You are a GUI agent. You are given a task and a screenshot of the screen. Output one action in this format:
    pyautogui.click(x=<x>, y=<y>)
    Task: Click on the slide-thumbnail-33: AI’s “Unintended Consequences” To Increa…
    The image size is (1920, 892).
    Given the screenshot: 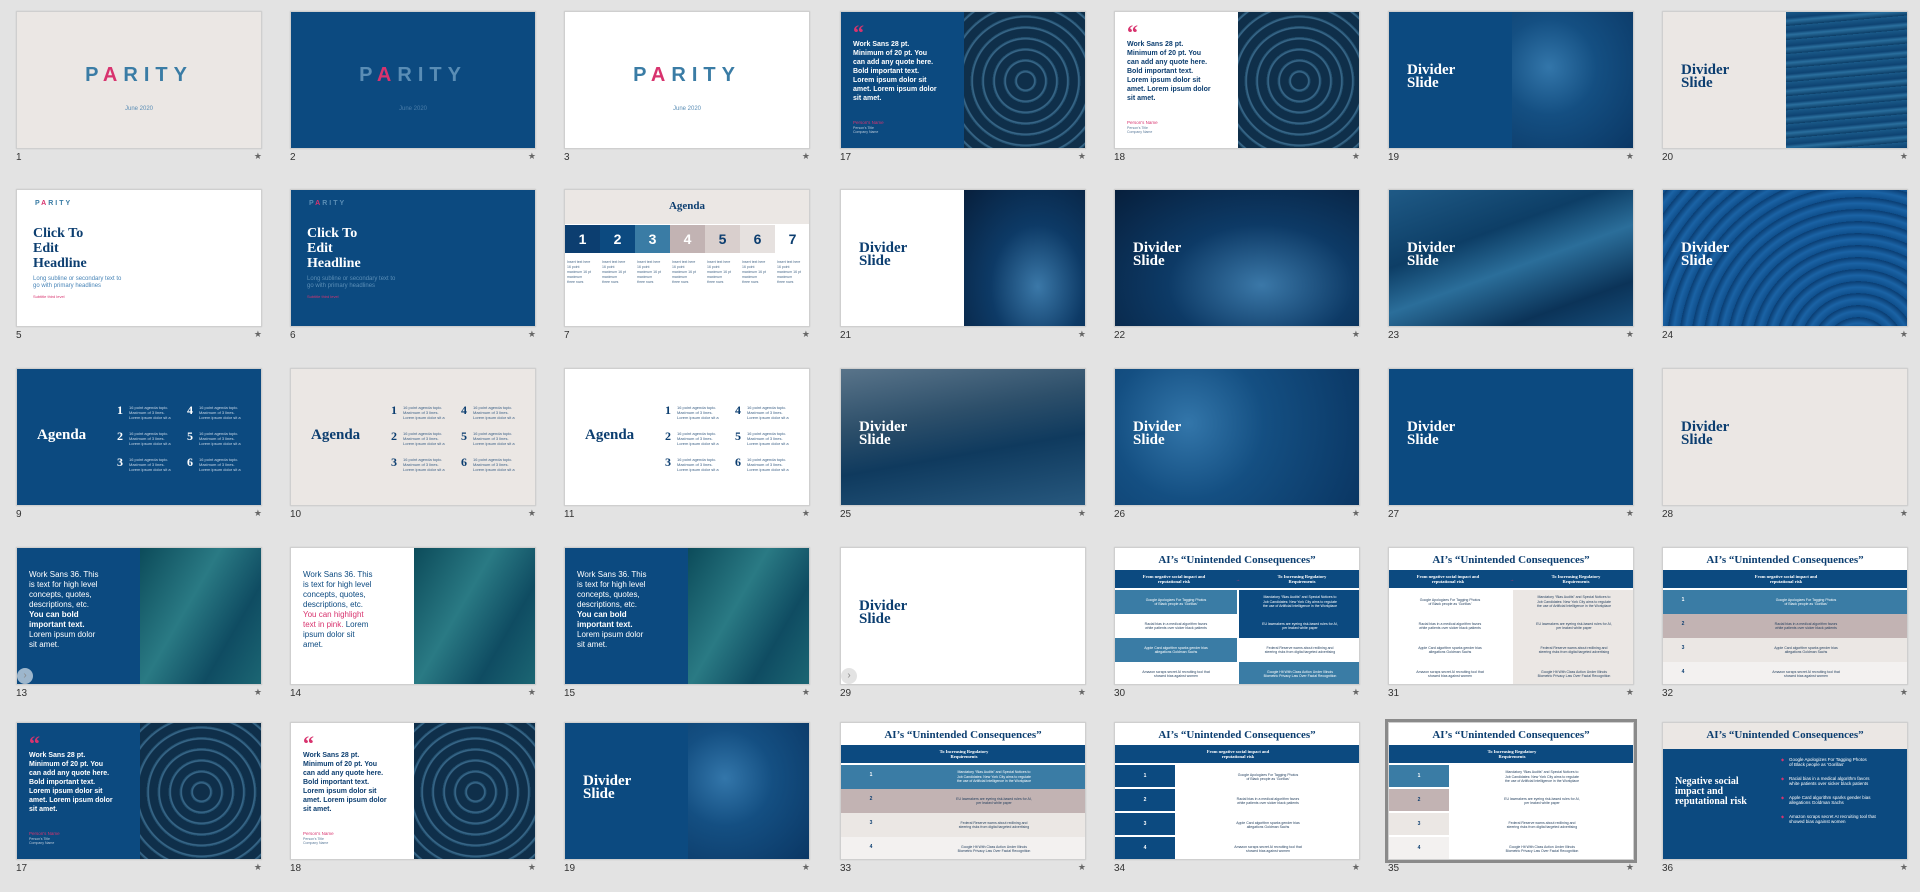 What is the action you would take?
    pyautogui.click(x=963, y=798)
    